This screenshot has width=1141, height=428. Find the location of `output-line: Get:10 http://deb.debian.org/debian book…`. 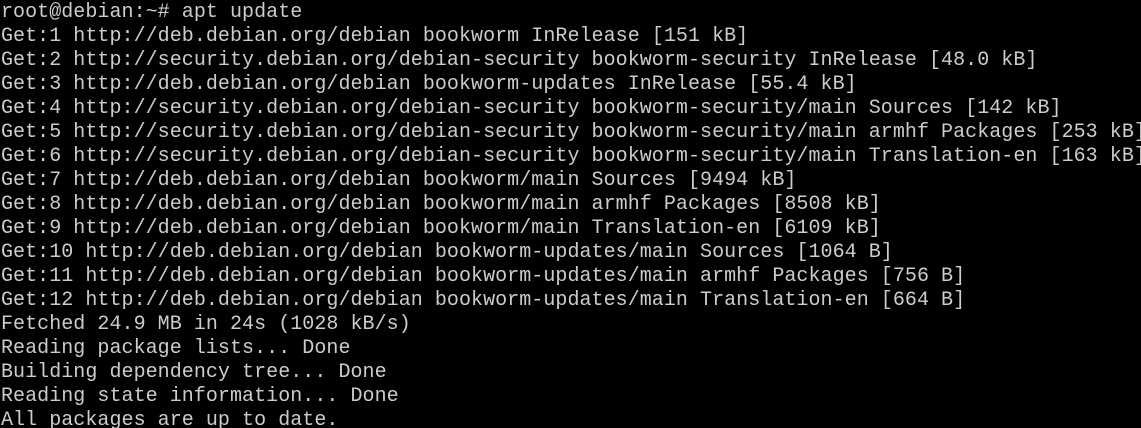

output-line: Get:10 http://deb.debian.org/debian book… is located at coordinates (447, 252).